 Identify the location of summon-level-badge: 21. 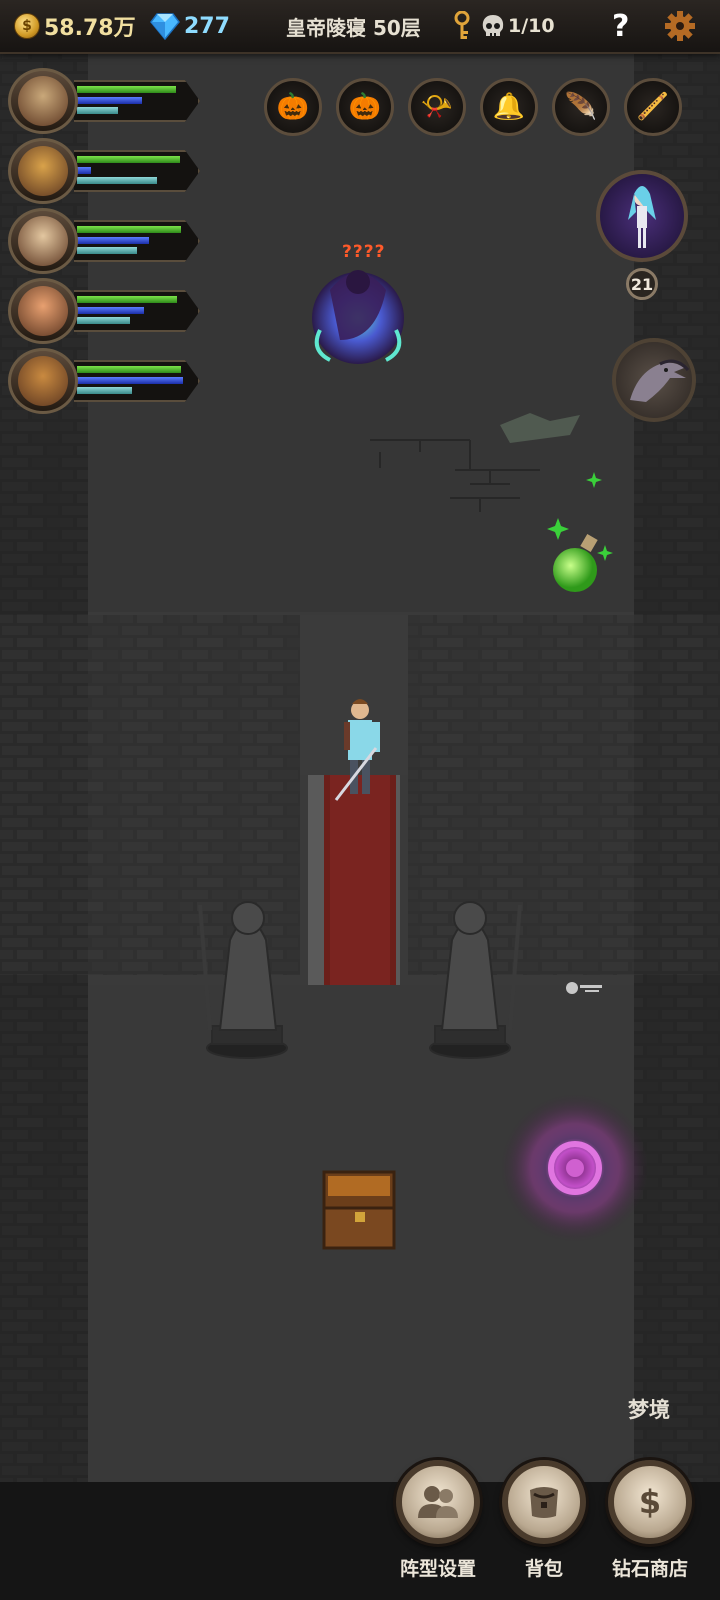
(642, 284).